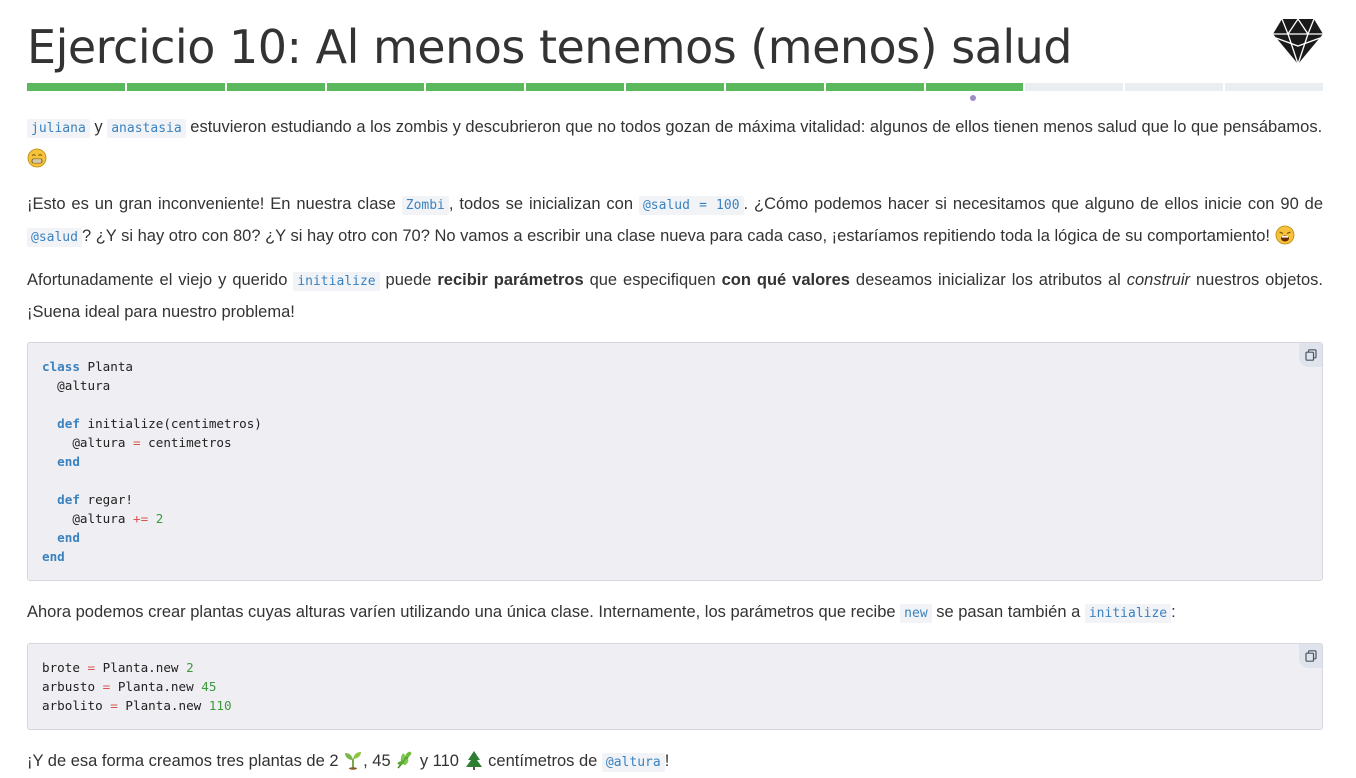 The image size is (1356, 778). Describe the element at coordinates (425, 205) in the screenshot. I see `inline-code: Zombi` at that location.